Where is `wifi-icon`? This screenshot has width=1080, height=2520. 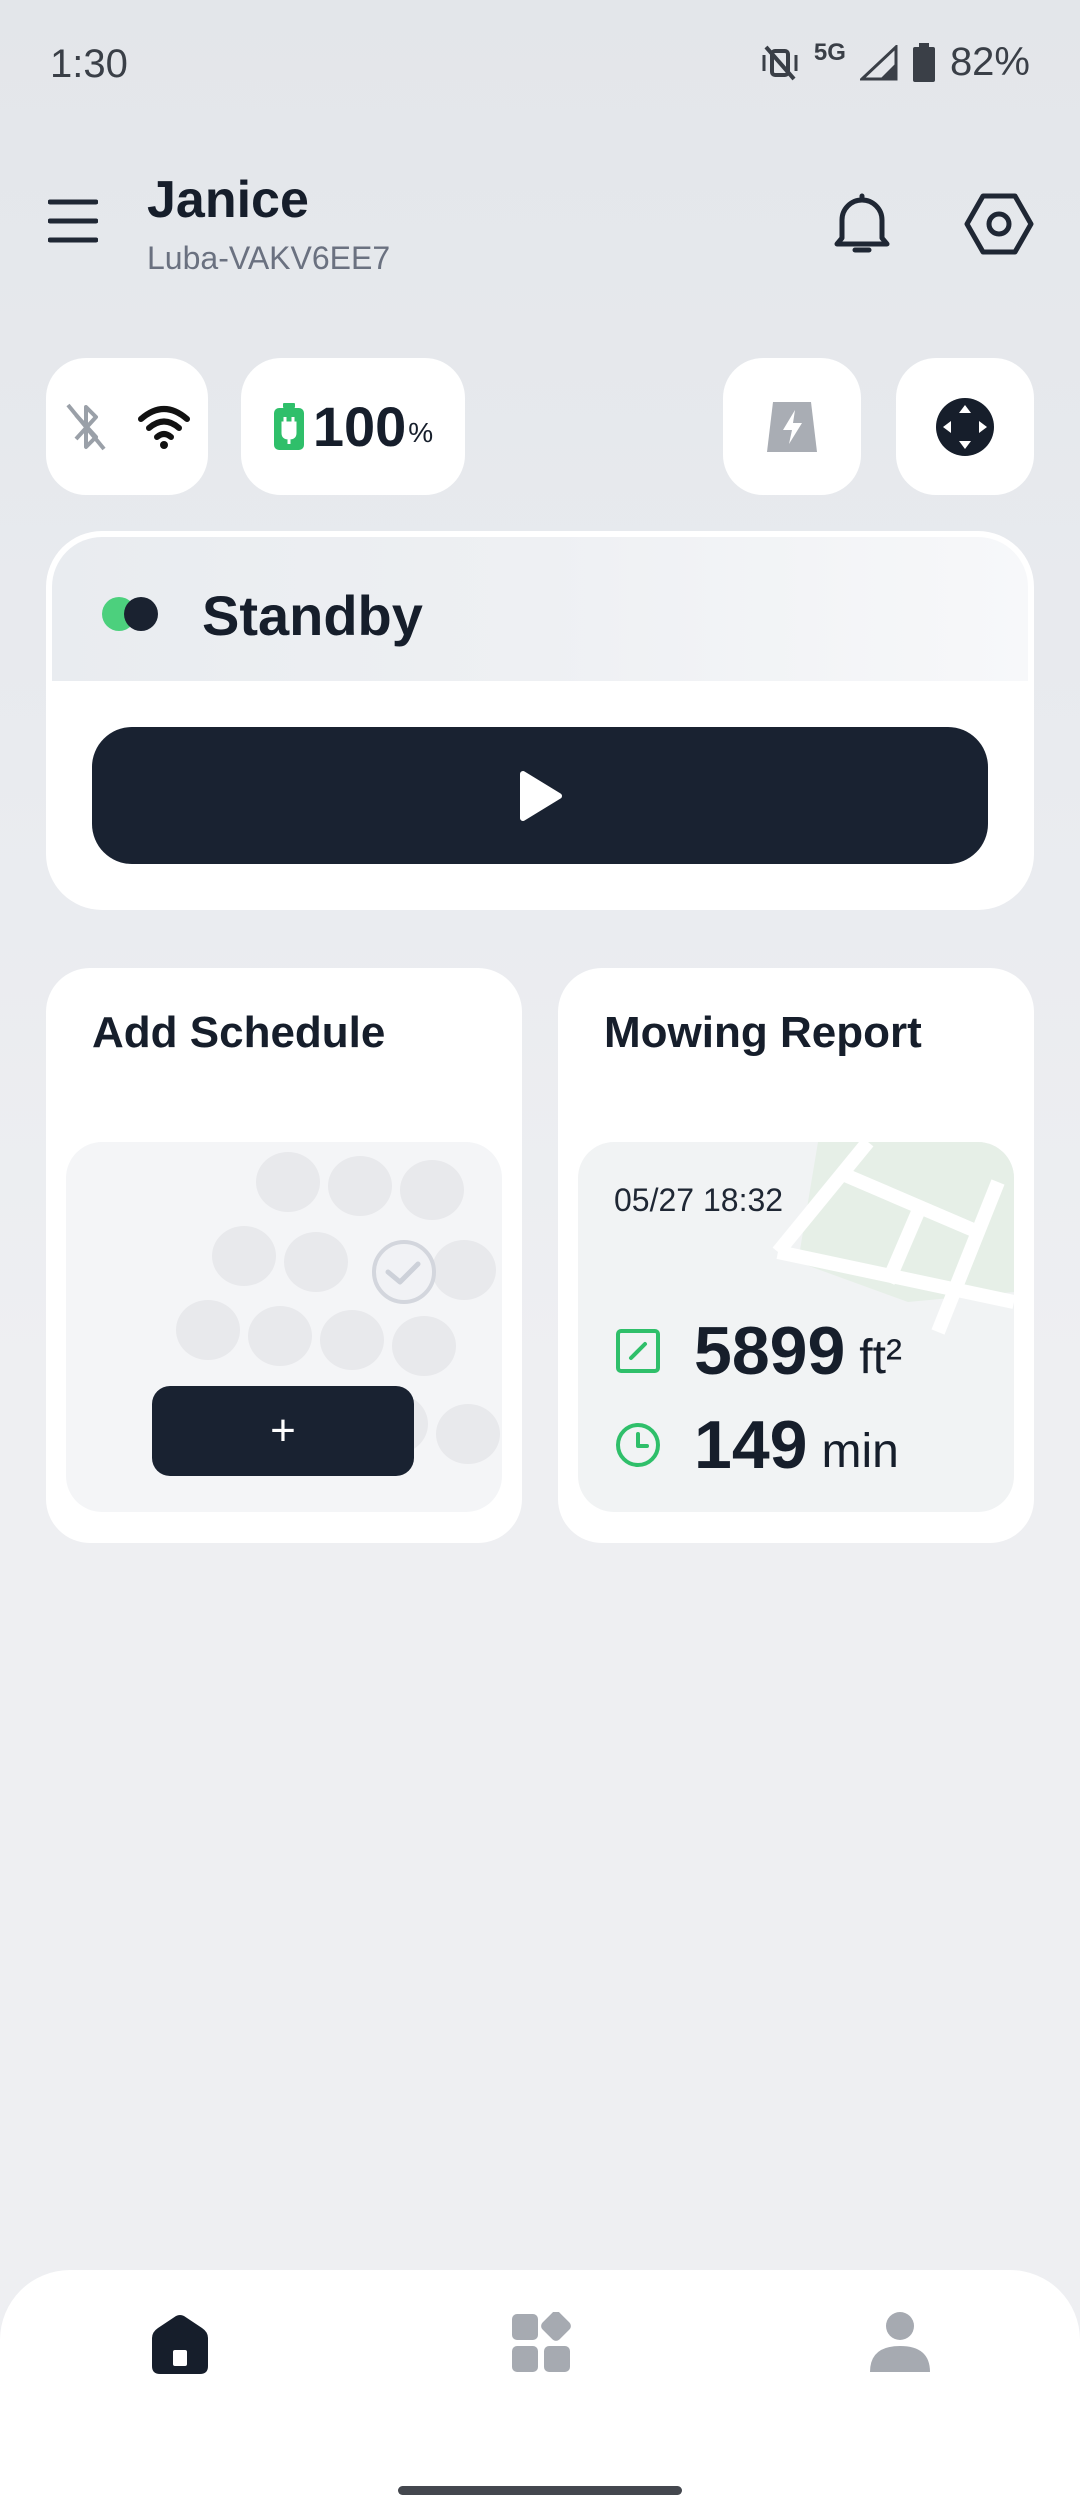
wifi-icon is located at coordinates (164, 427).